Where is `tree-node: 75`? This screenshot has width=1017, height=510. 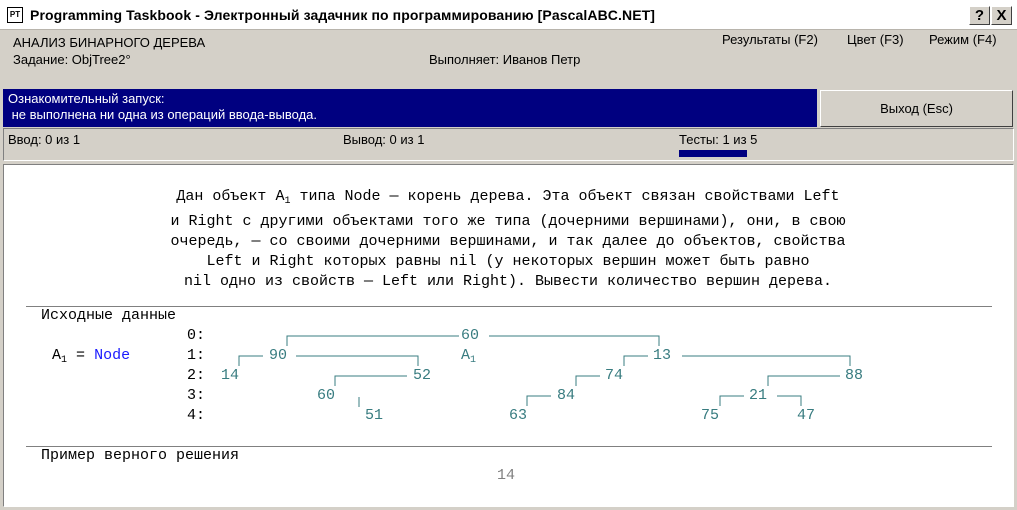
tree-node: 75 is located at coordinates (710, 415).